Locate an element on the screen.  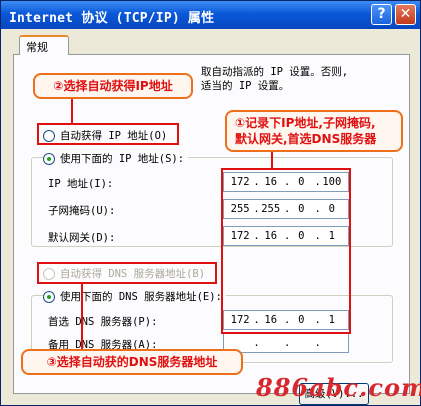
close-icon: ✕ is located at coordinates (405, 14).